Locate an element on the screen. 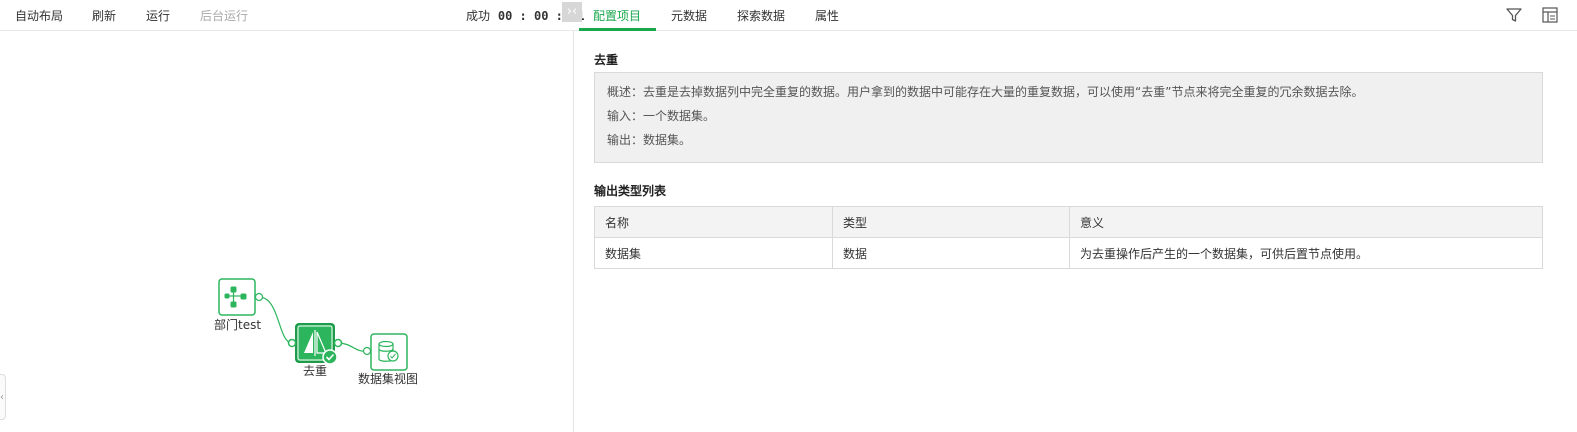 Image resolution: width=1577 pixels, height=432 pixels. node-label-dataset-view: 数据集视图 is located at coordinates (388, 379).